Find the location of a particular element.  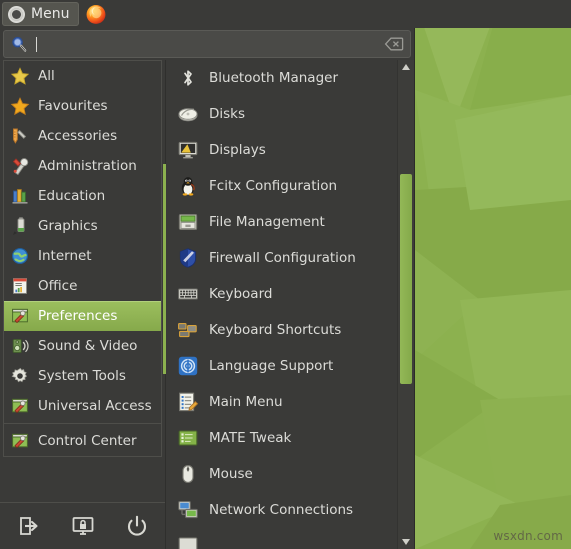

list-item: Network Connections is located at coordinates (281, 510).